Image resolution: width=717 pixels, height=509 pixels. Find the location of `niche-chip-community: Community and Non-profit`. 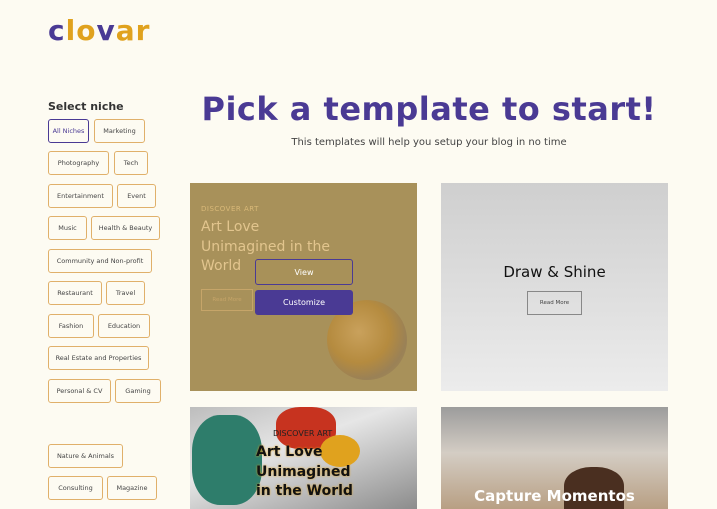

niche-chip-community: Community and Non-profit is located at coordinates (100, 261).